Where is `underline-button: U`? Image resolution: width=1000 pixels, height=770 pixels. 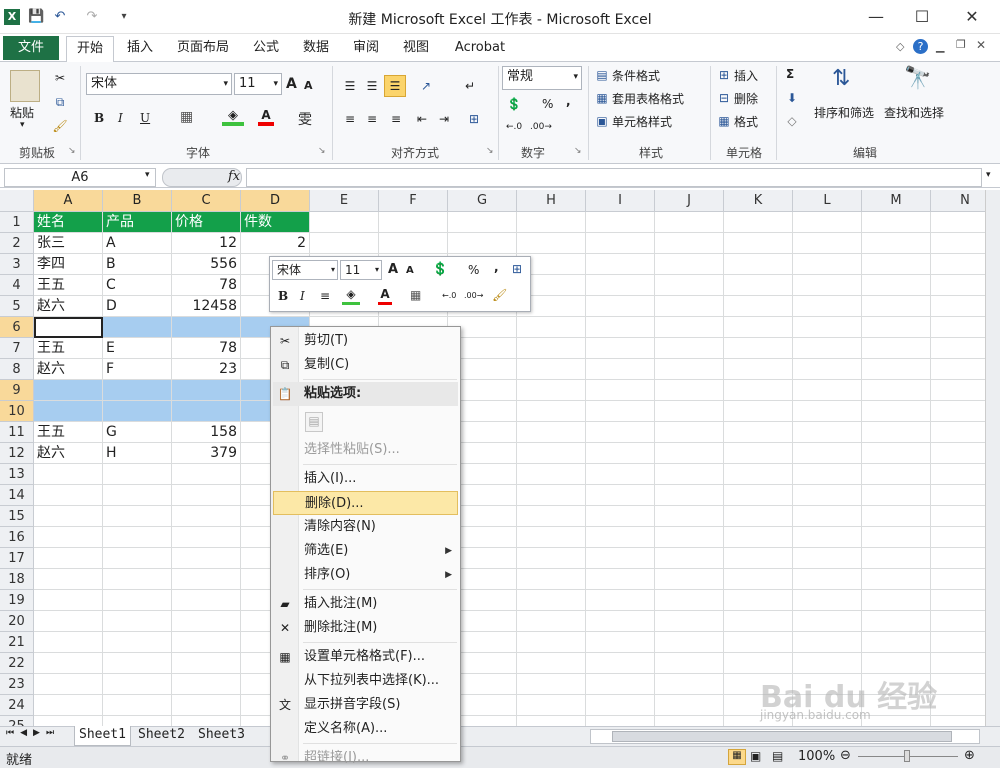 underline-button: U is located at coordinates (145, 118).